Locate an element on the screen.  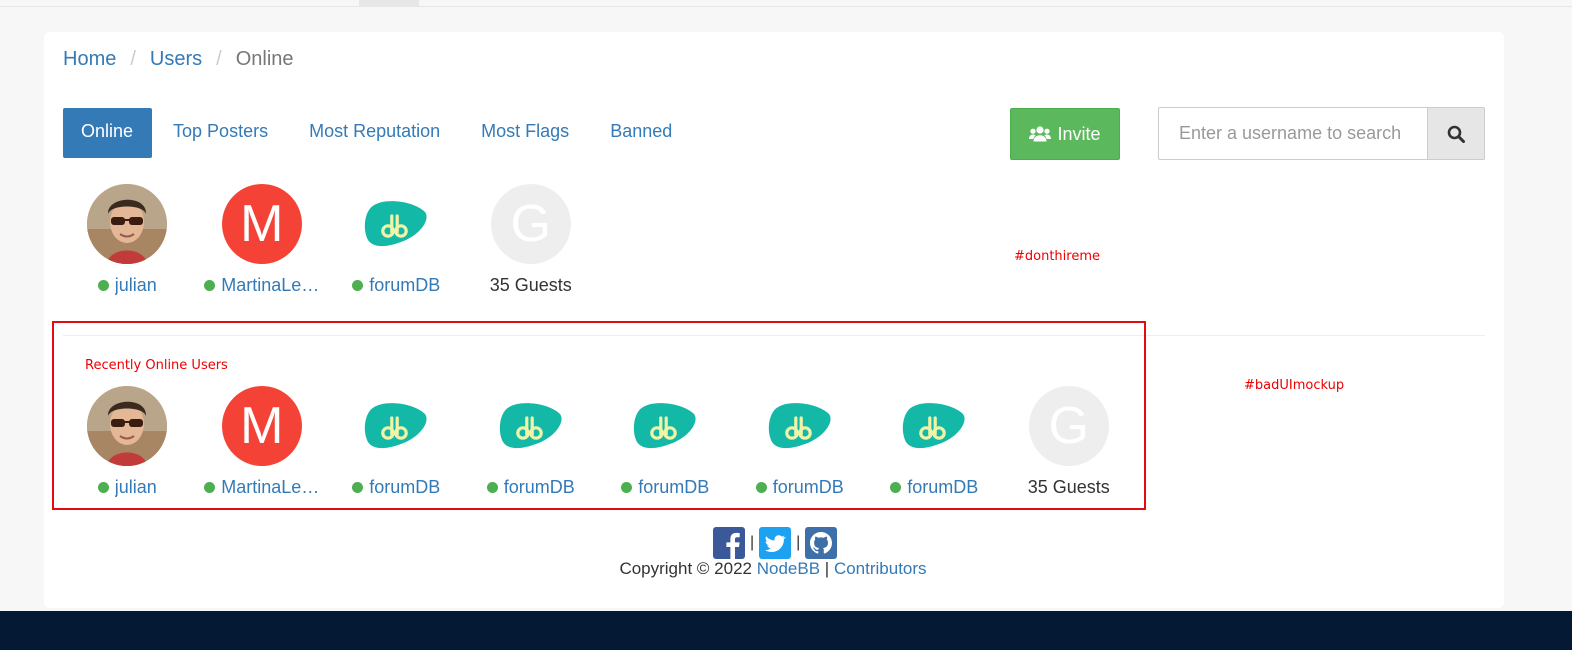
search-button is located at coordinates (1456, 133).